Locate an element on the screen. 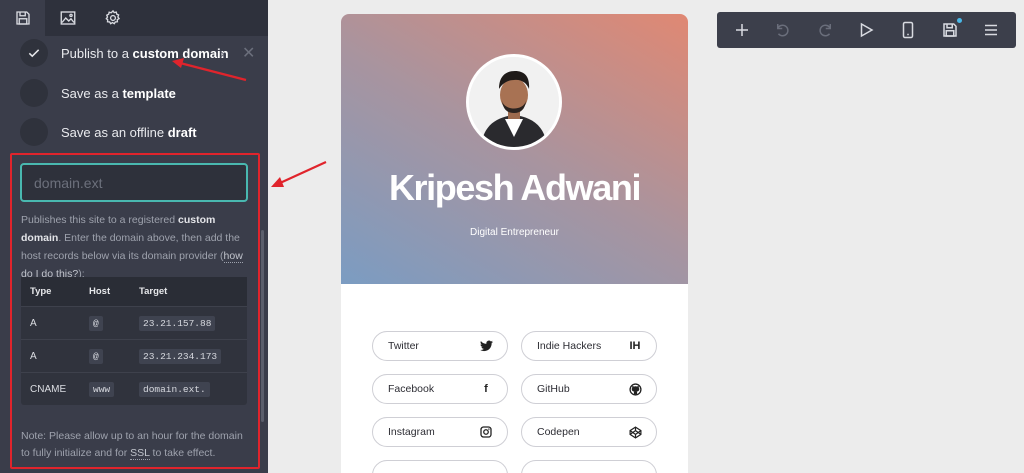 The height and width of the screenshot is (473, 1024). gear-icon is located at coordinates (112, 17).